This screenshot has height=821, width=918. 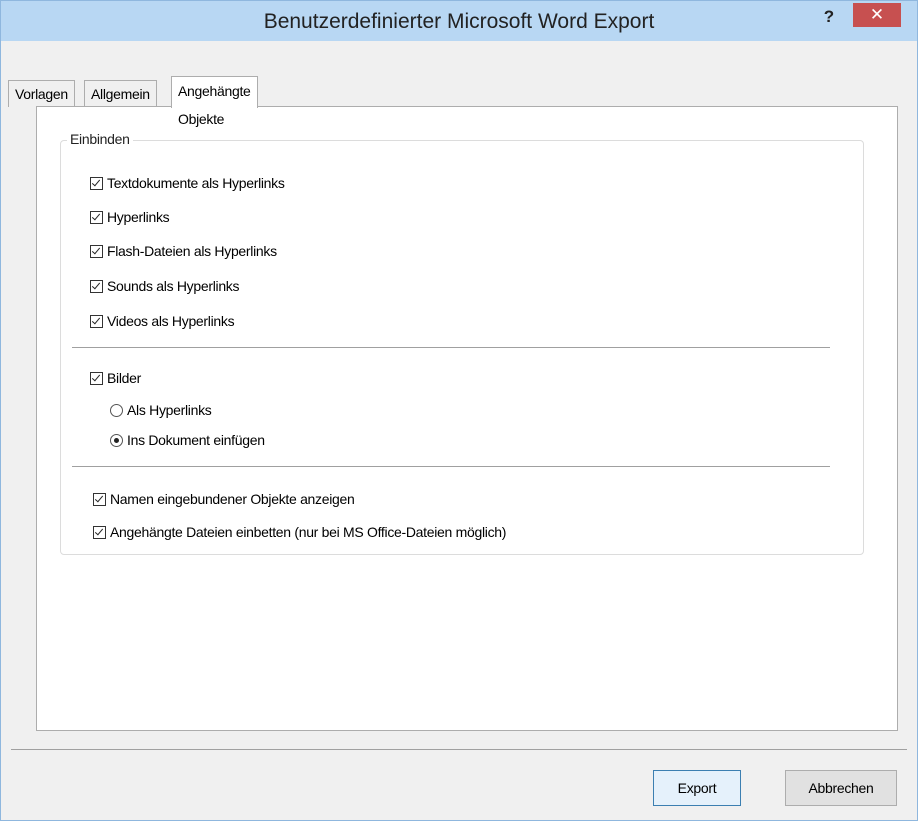 I want to click on radio-option-als-hyperlinks: Als Hyperlinks, so click(x=161, y=410).